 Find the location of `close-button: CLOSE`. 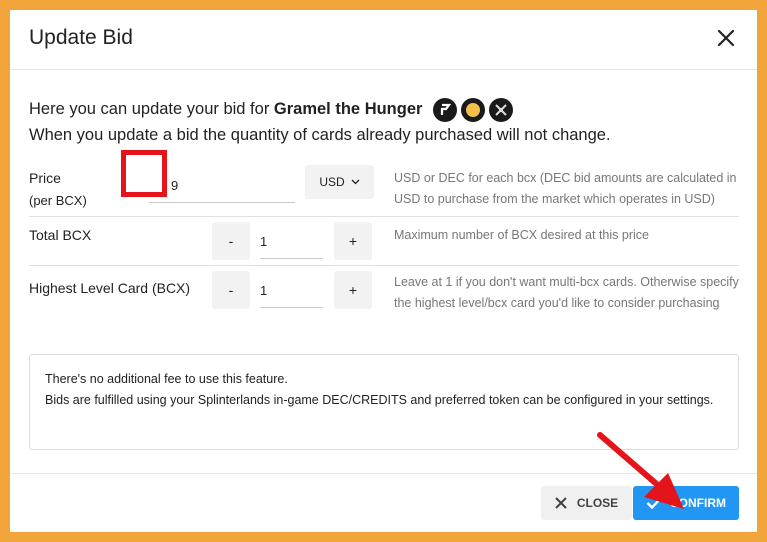

close-button: CLOSE is located at coordinates (586, 503).